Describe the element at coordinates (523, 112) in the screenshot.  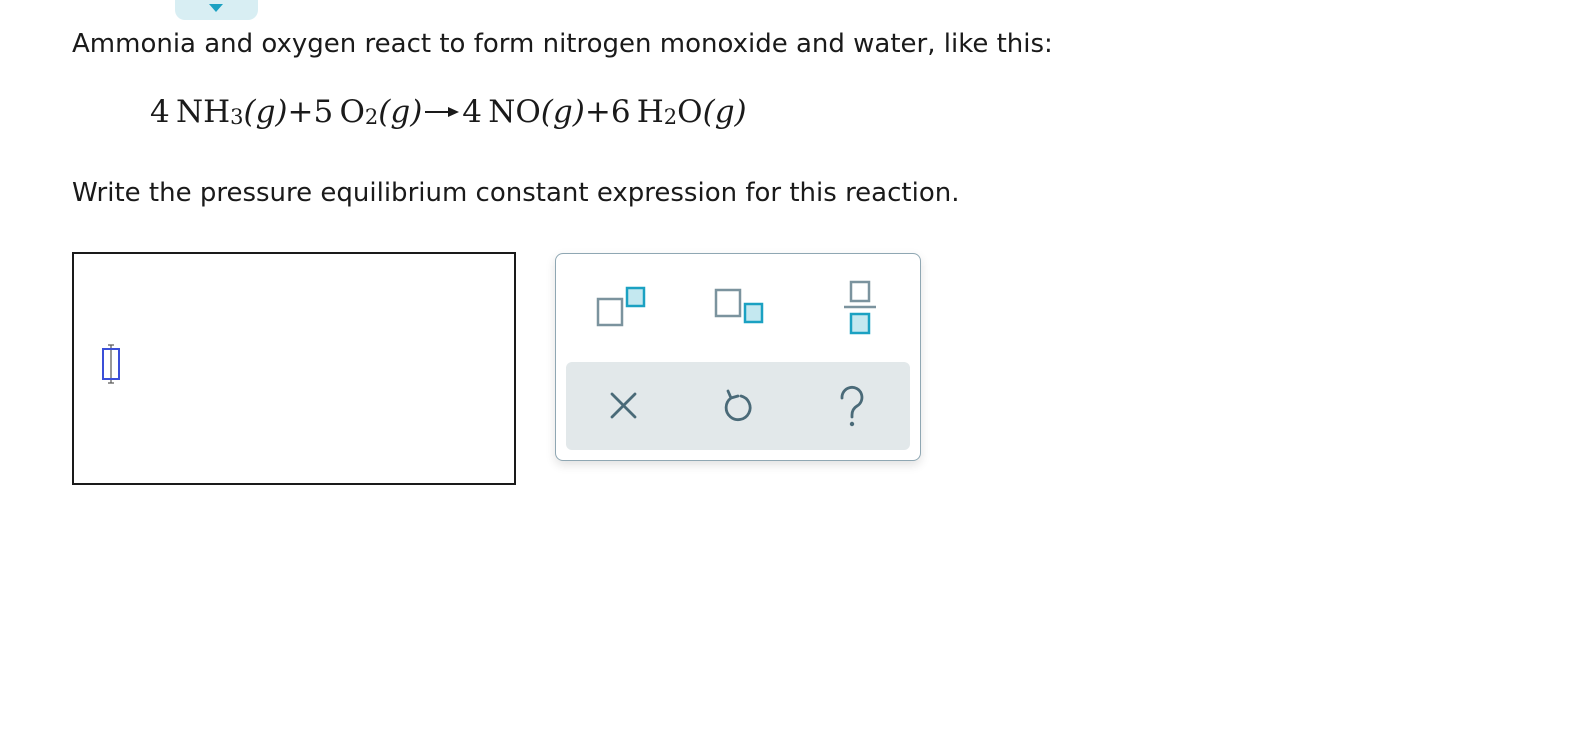
I see `product-nitrogen-monoxide: 4 NO(g)` at that location.